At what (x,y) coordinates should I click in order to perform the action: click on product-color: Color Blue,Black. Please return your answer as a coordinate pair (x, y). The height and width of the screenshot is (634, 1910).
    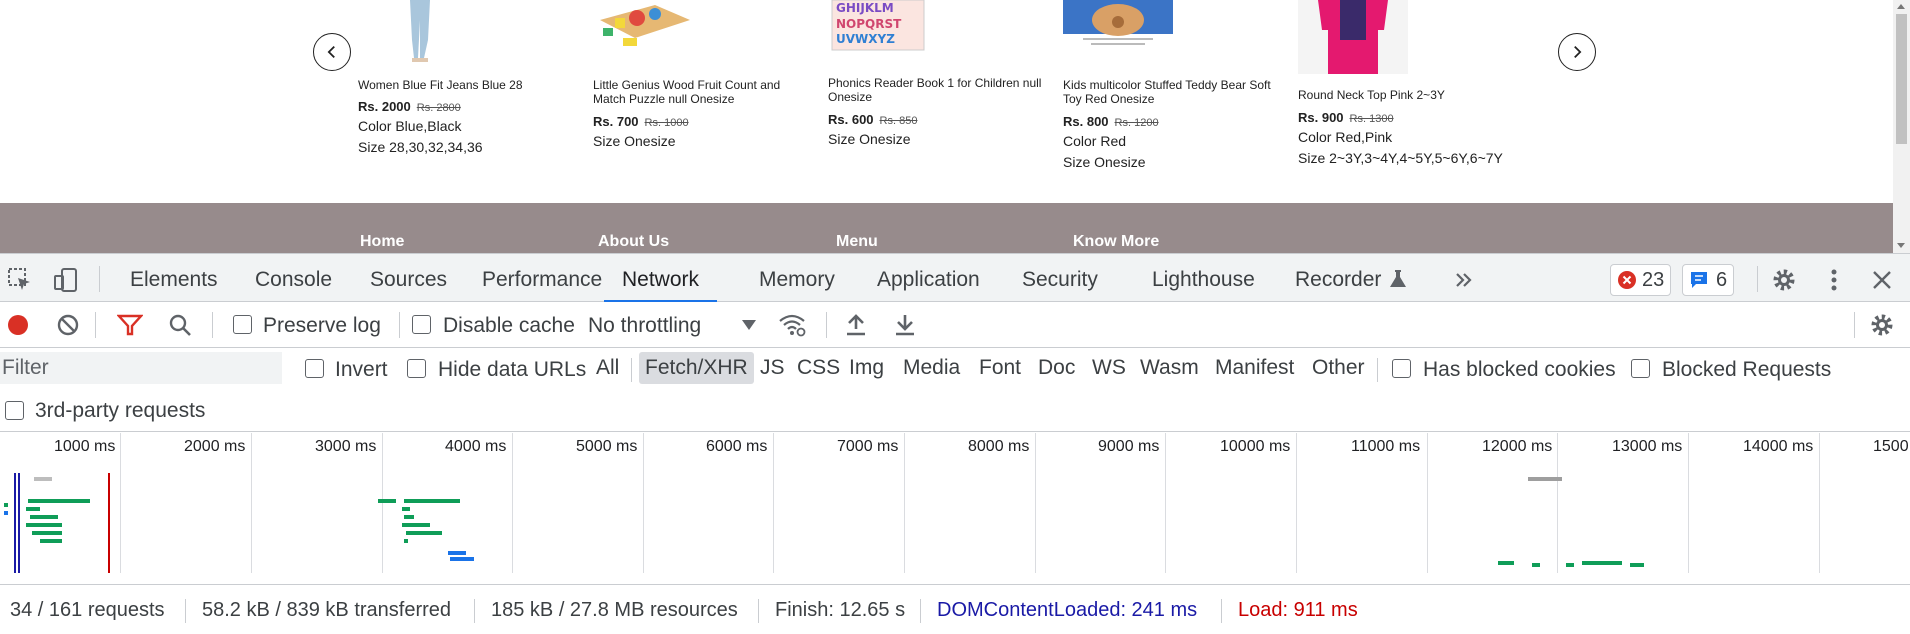
    Looking at the image, I should click on (410, 126).